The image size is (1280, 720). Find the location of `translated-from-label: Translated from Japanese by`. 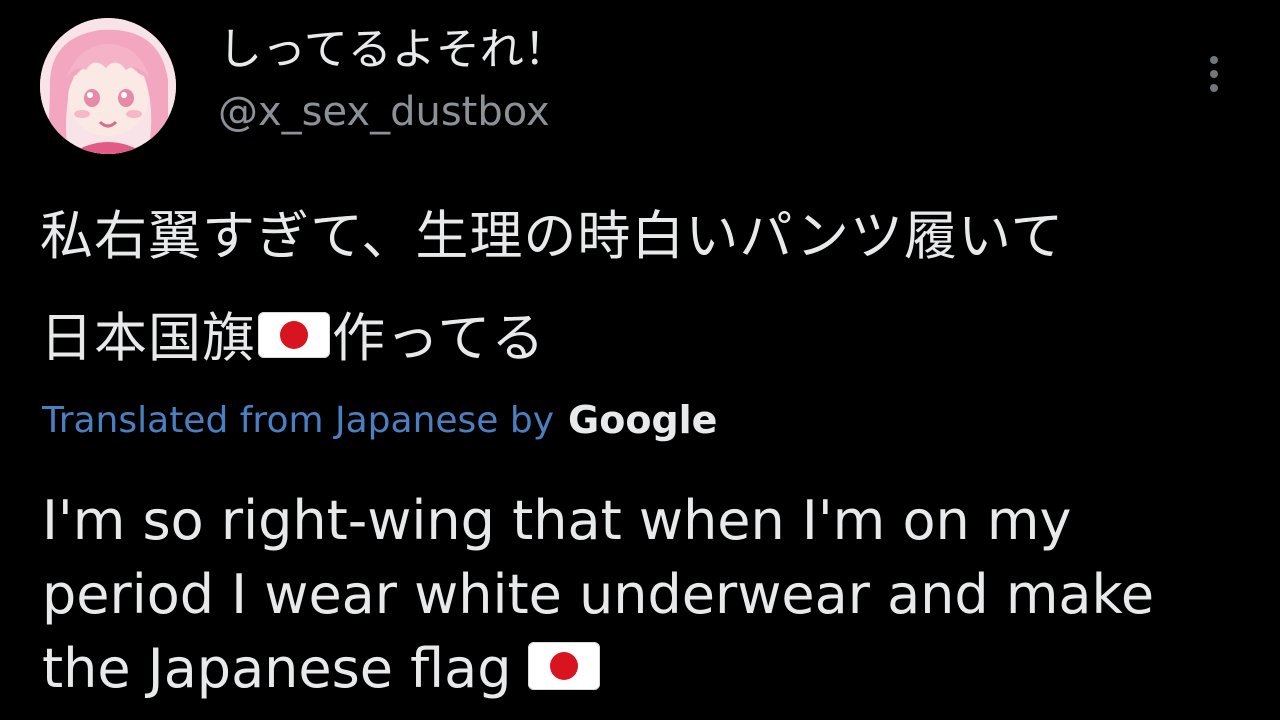

translated-from-label: Translated from Japanese by is located at coordinates (298, 420).